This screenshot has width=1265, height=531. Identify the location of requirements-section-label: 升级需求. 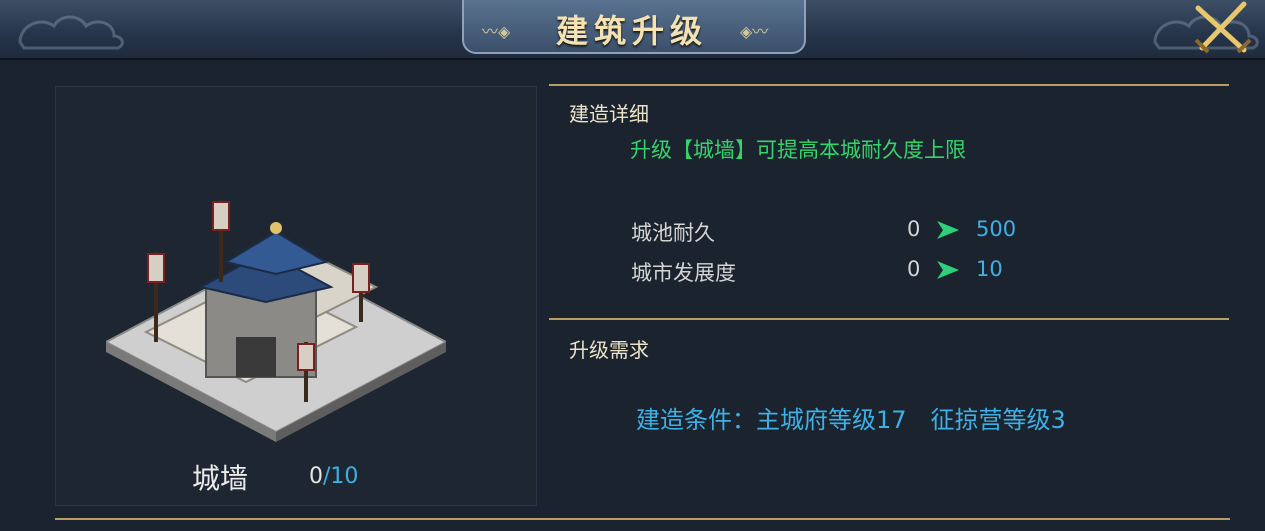
(609, 350).